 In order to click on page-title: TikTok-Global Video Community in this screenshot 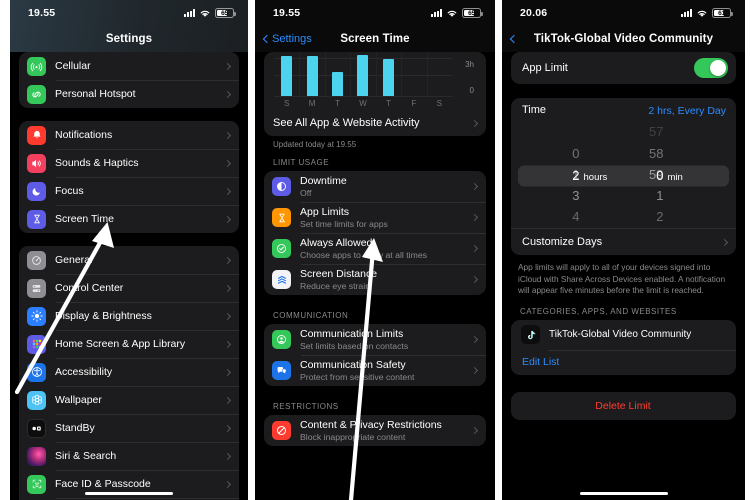, I will do `click(623, 39)`.